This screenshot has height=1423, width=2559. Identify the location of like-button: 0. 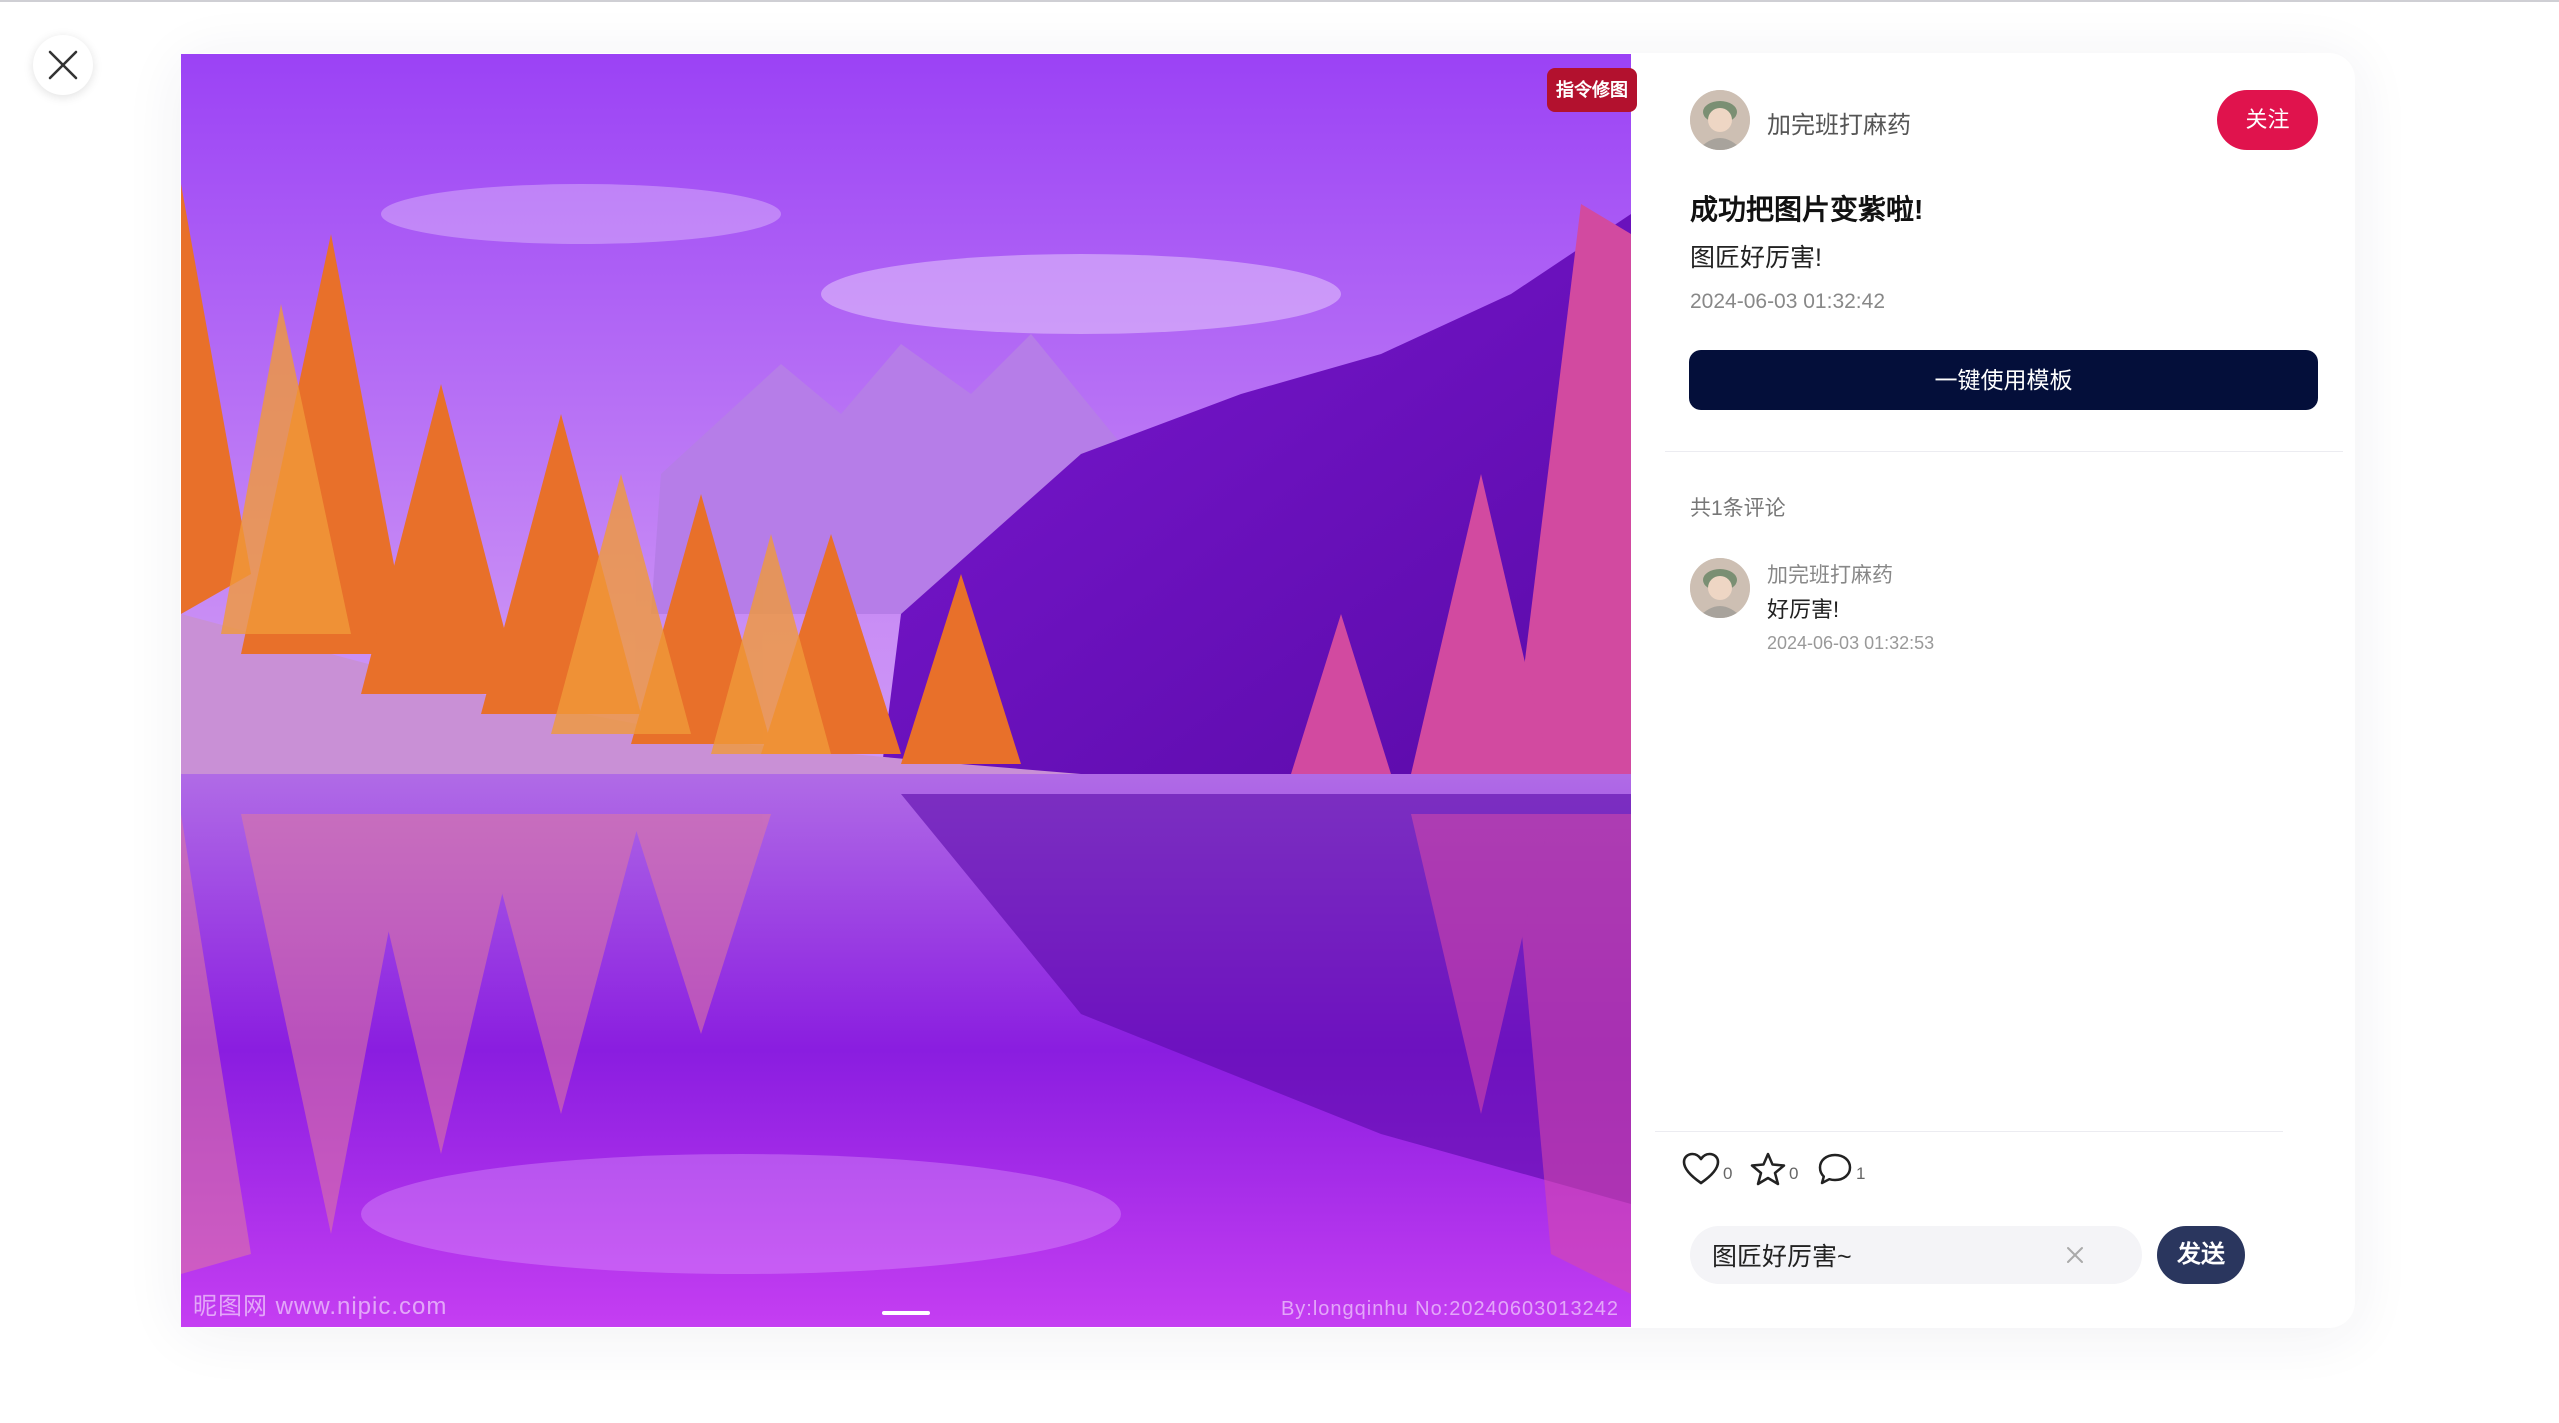
(1707, 1169).